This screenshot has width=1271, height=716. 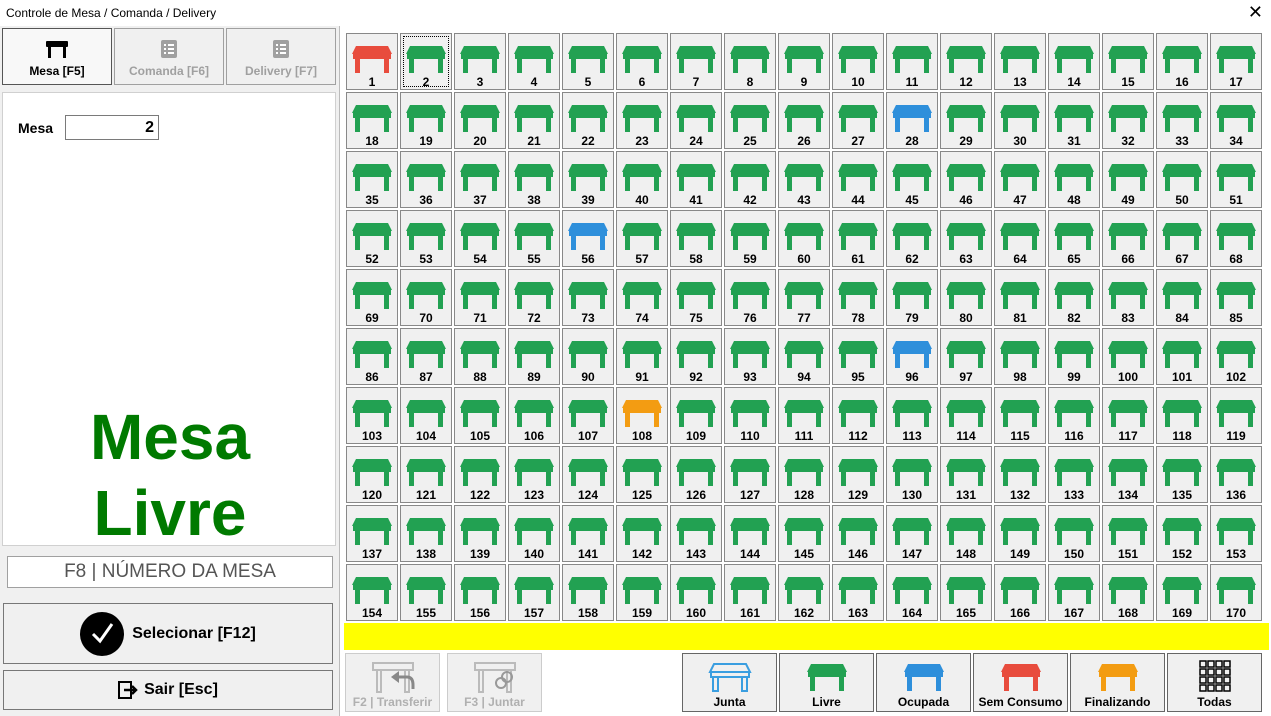 What do you see at coordinates (1074, 415) in the screenshot?
I see `table-button: 116` at bounding box center [1074, 415].